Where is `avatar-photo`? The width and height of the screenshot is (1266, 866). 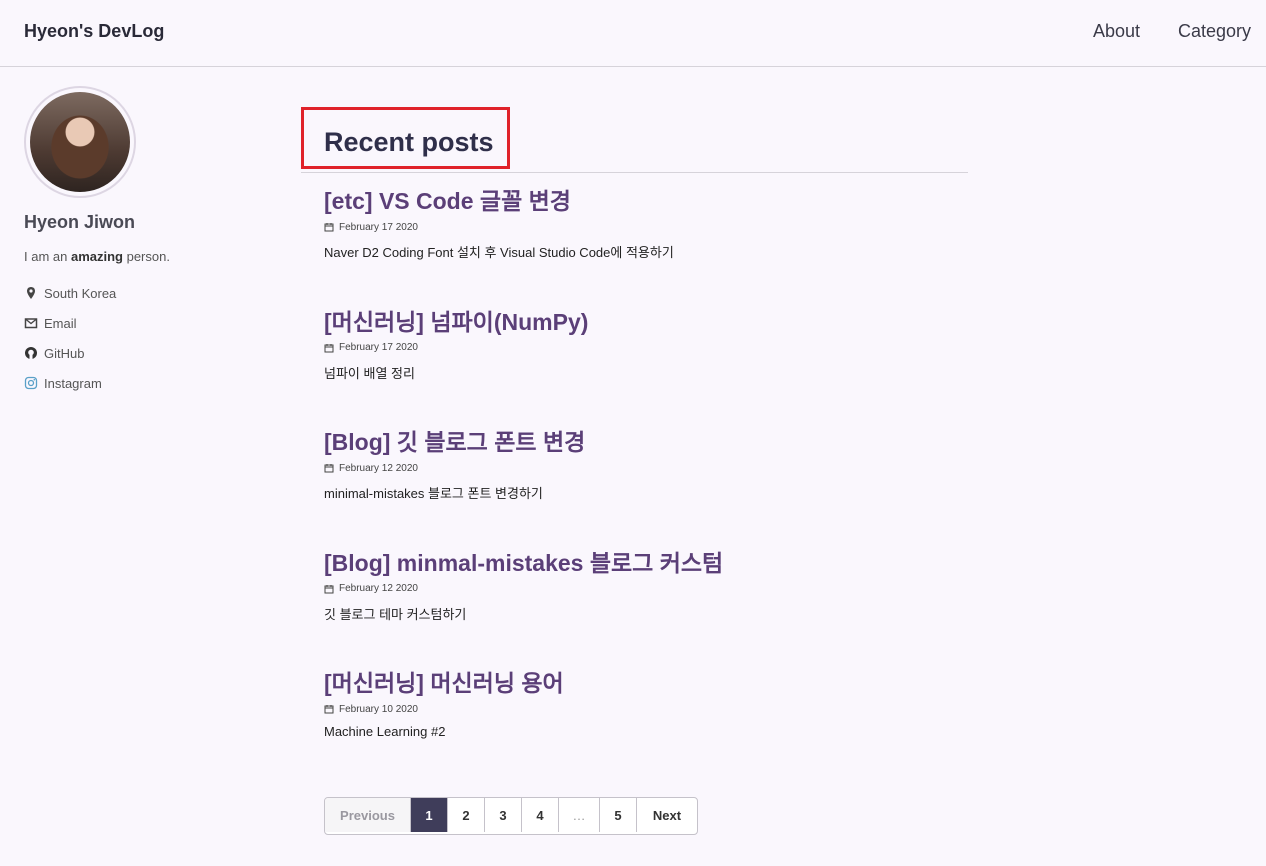 avatar-photo is located at coordinates (80, 142).